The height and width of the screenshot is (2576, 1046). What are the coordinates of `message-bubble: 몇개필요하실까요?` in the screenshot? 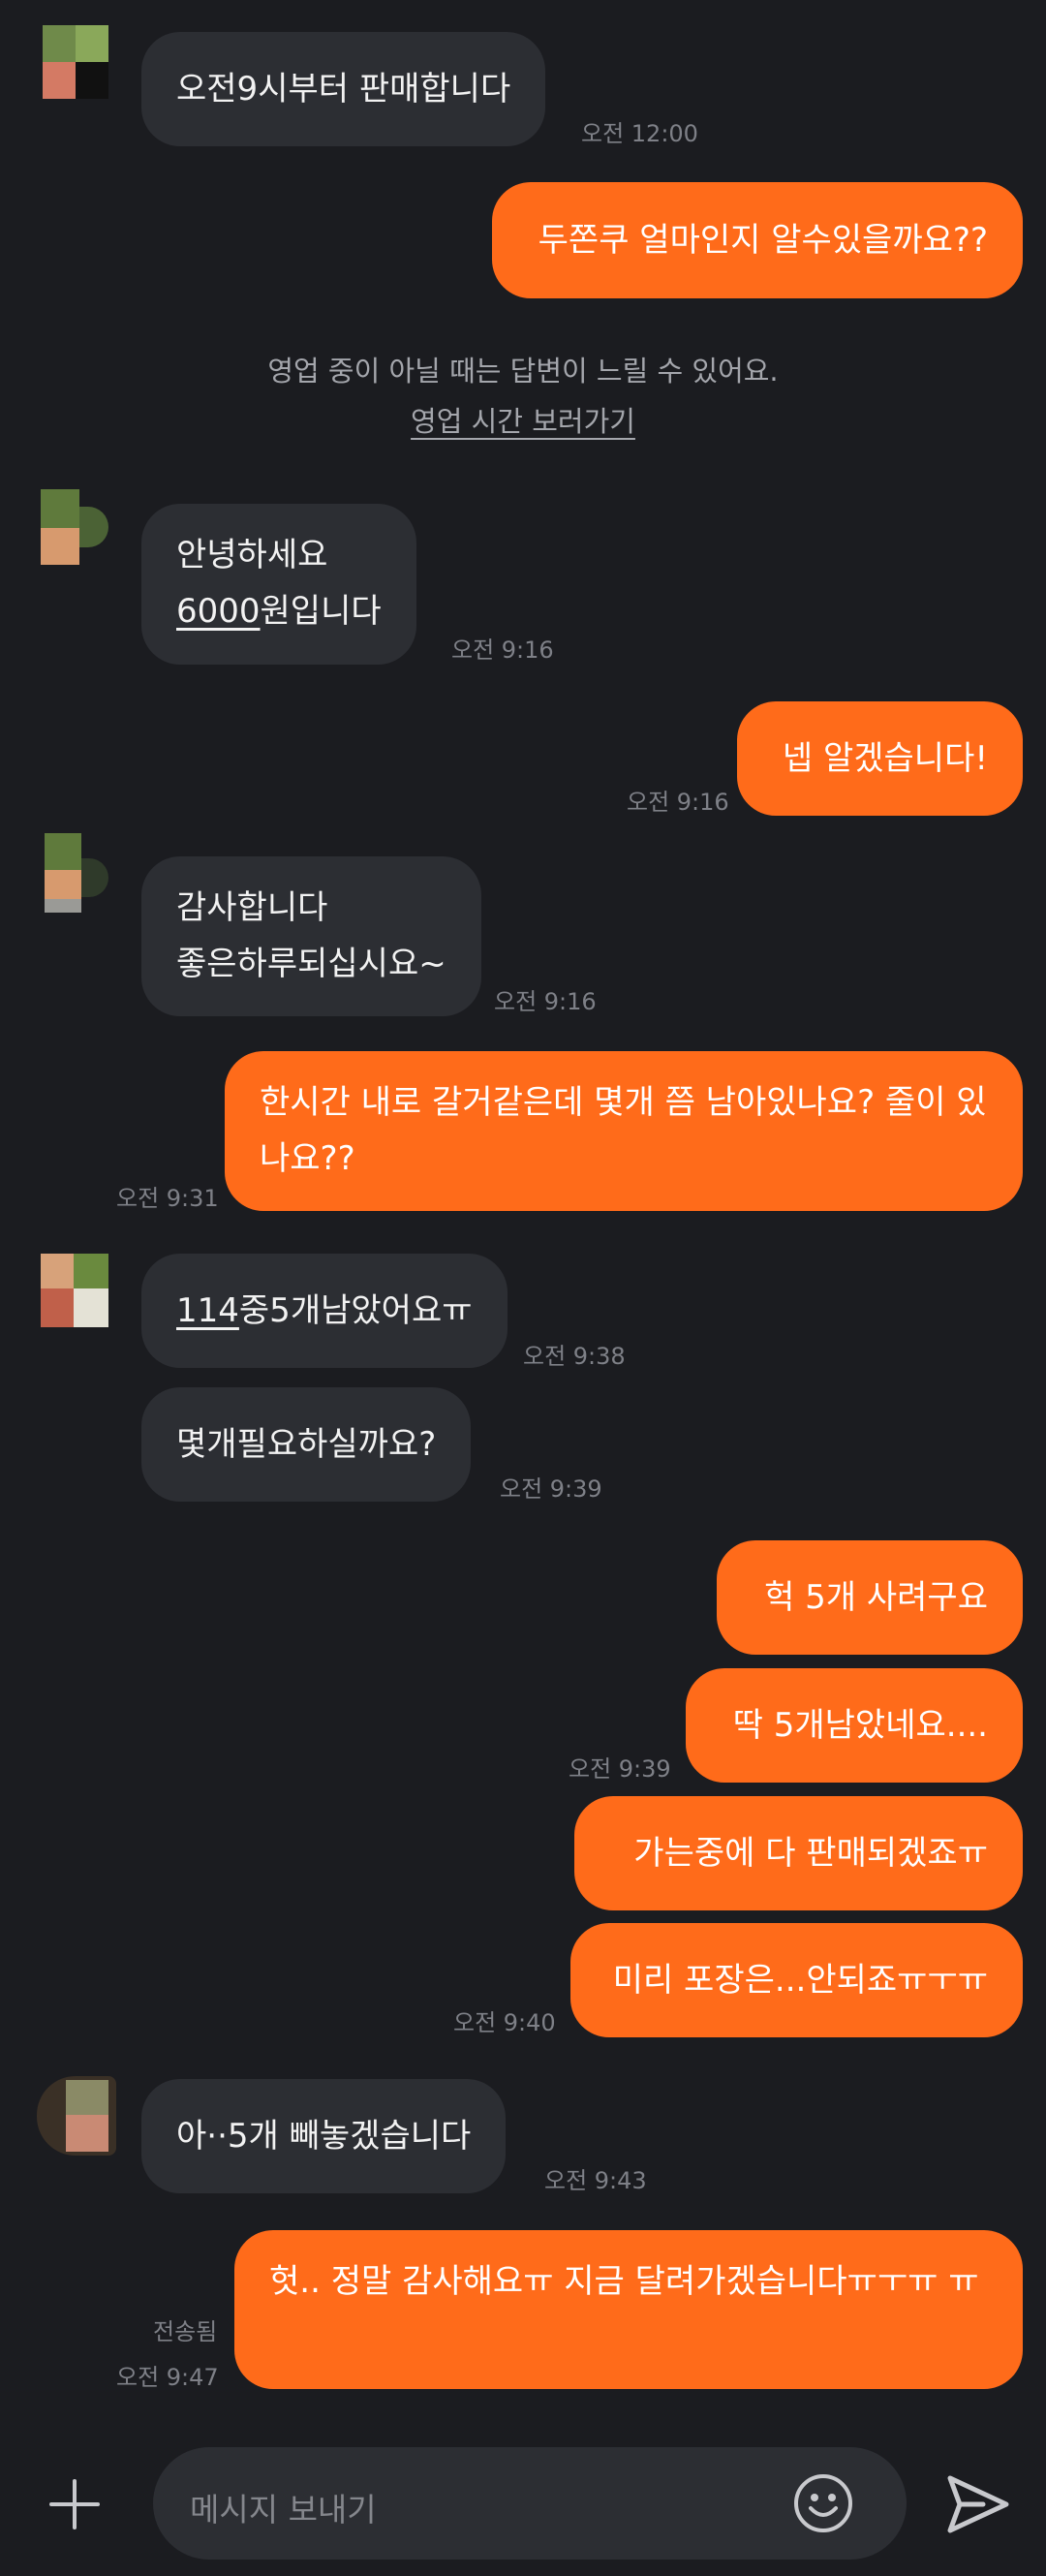 It's located at (306, 1444).